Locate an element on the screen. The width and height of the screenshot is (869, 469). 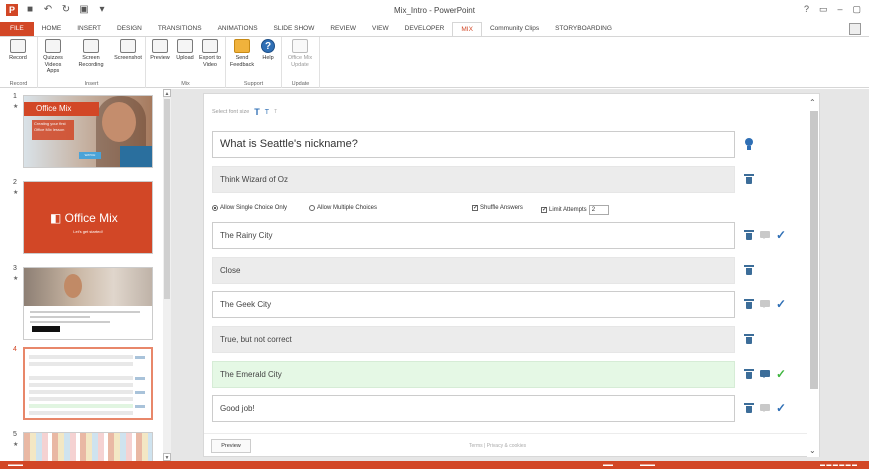
mini-icon is located at coordinates (140, 378).